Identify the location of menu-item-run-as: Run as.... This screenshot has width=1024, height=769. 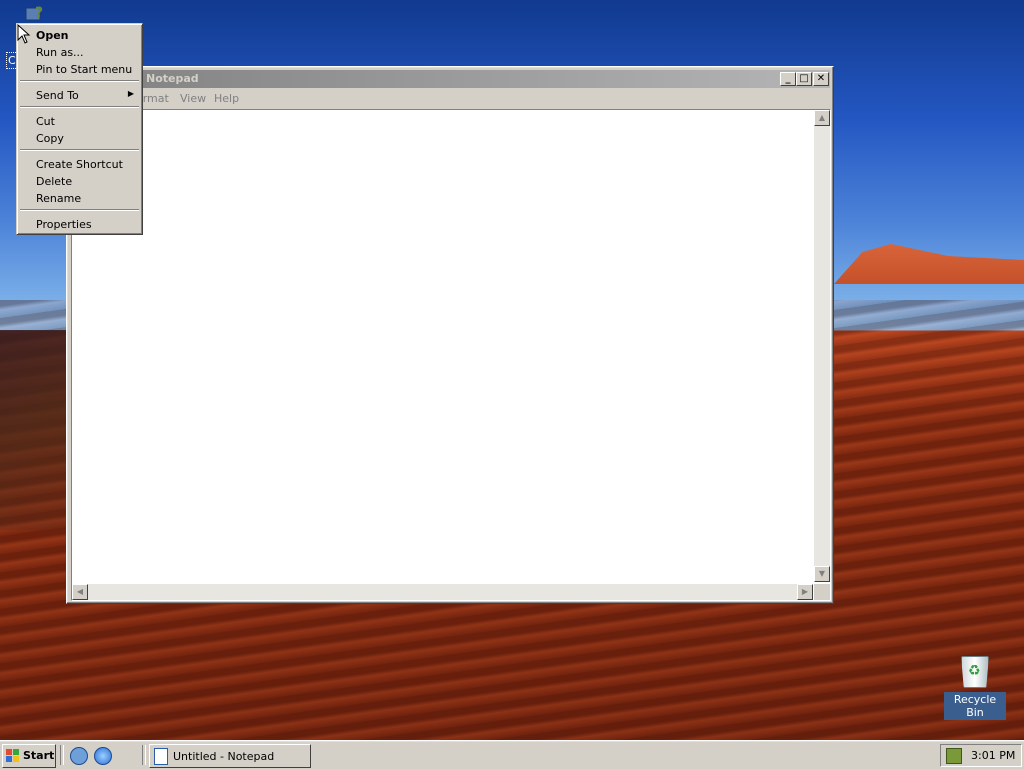
(79, 51).